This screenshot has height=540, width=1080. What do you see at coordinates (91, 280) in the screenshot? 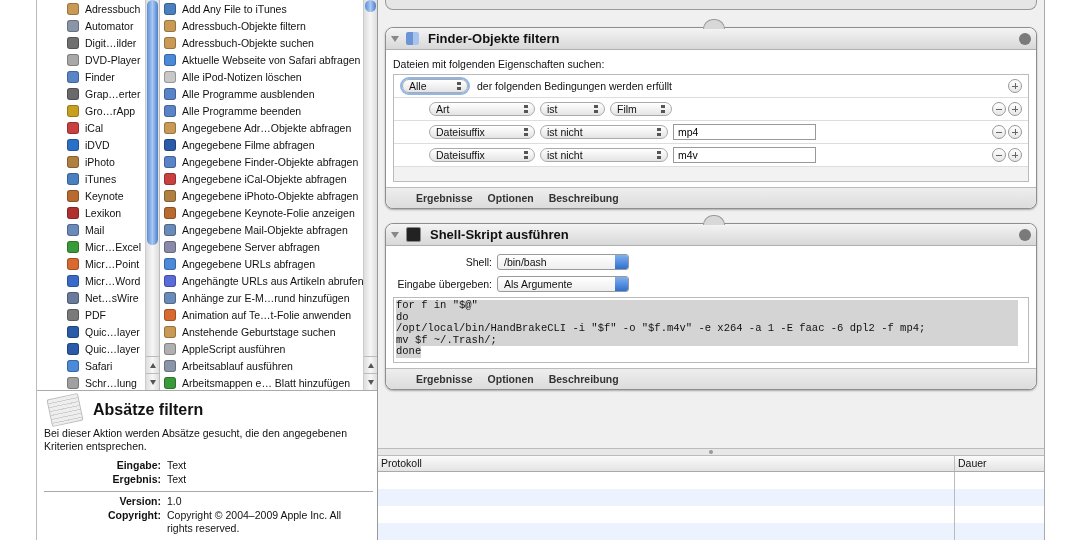
I see `list-item: Micr…Word` at bounding box center [91, 280].